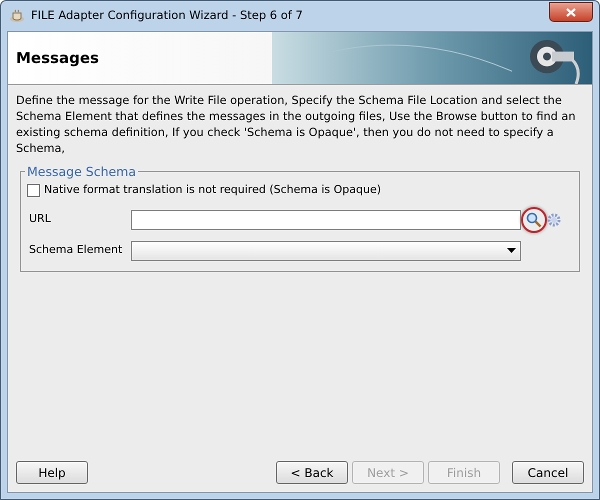 The width and height of the screenshot is (600, 500). What do you see at coordinates (57, 58) in the screenshot?
I see `page-title: Messages` at bounding box center [57, 58].